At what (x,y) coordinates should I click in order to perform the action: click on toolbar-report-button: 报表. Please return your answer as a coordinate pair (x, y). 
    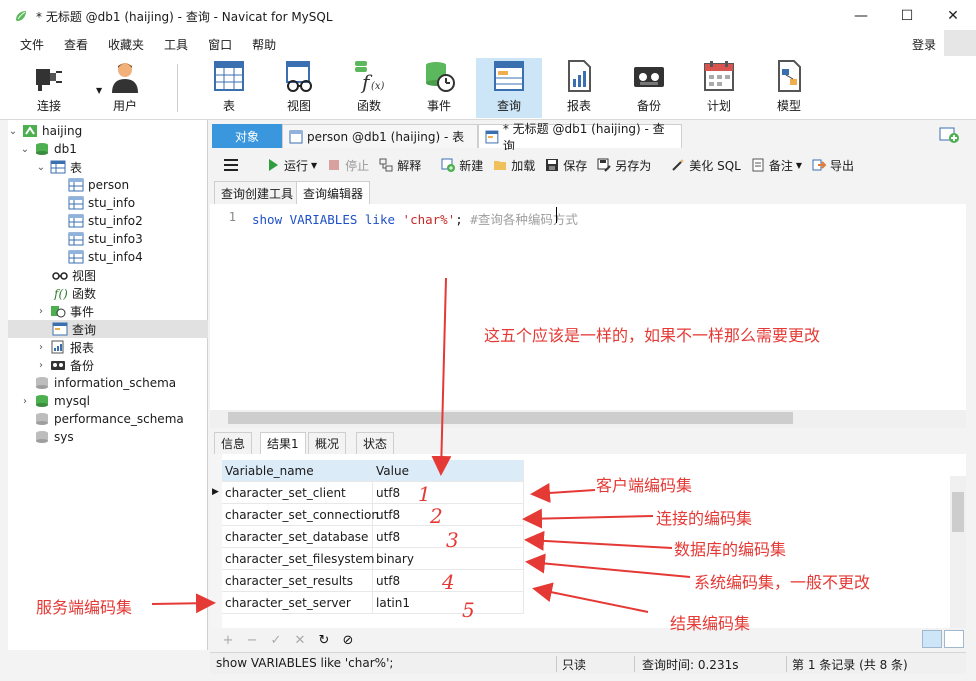
    Looking at the image, I should click on (579, 88).